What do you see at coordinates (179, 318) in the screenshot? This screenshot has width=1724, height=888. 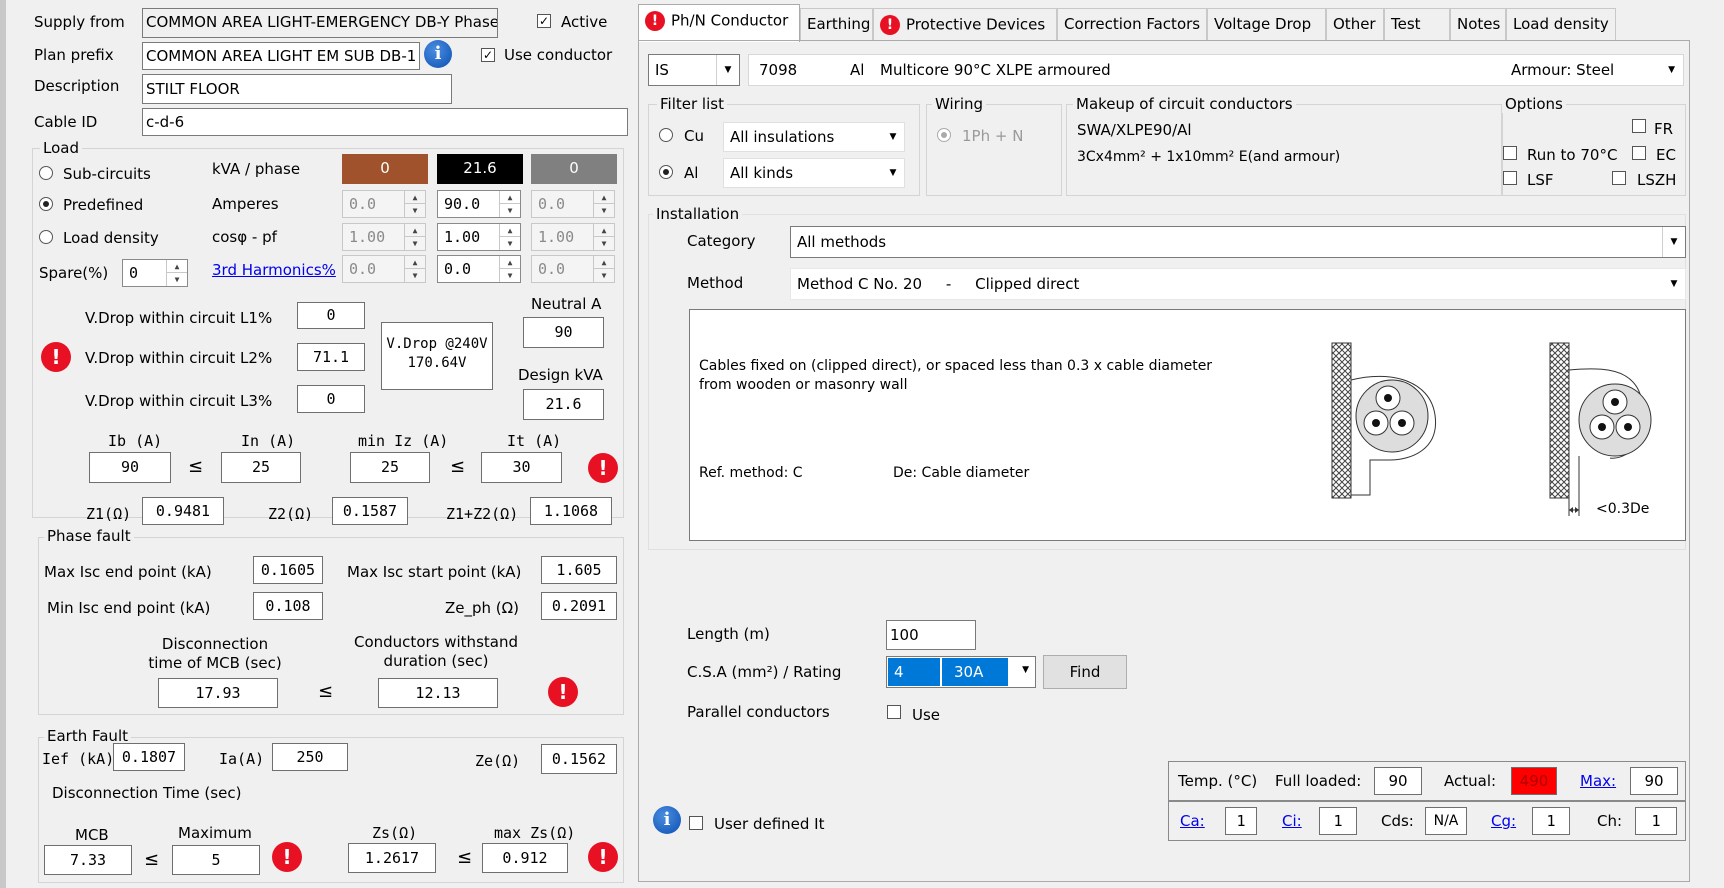 I see `vdrop-l1-label: V.Drop within circuit L1%` at bounding box center [179, 318].